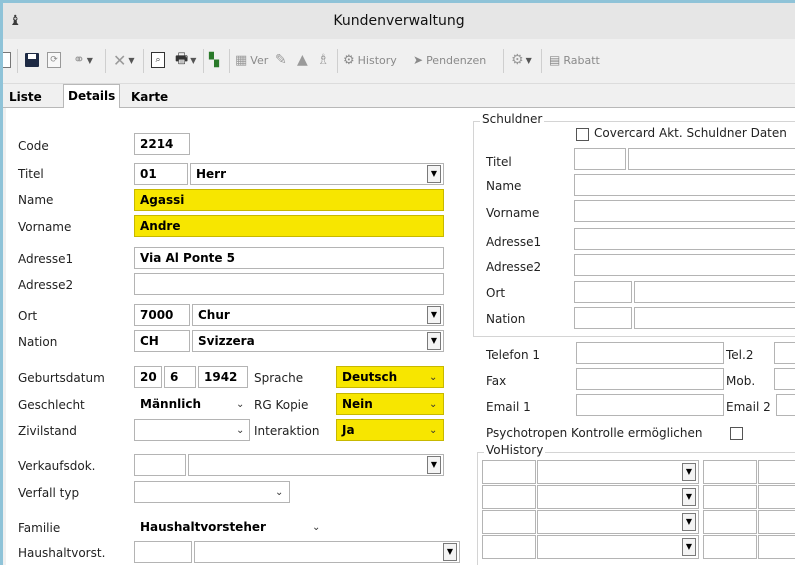 This screenshot has height=565, width=795. I want to click on psychotropen-label: Psychotropen Kontrolle ermöglichen, so click(594, 433).